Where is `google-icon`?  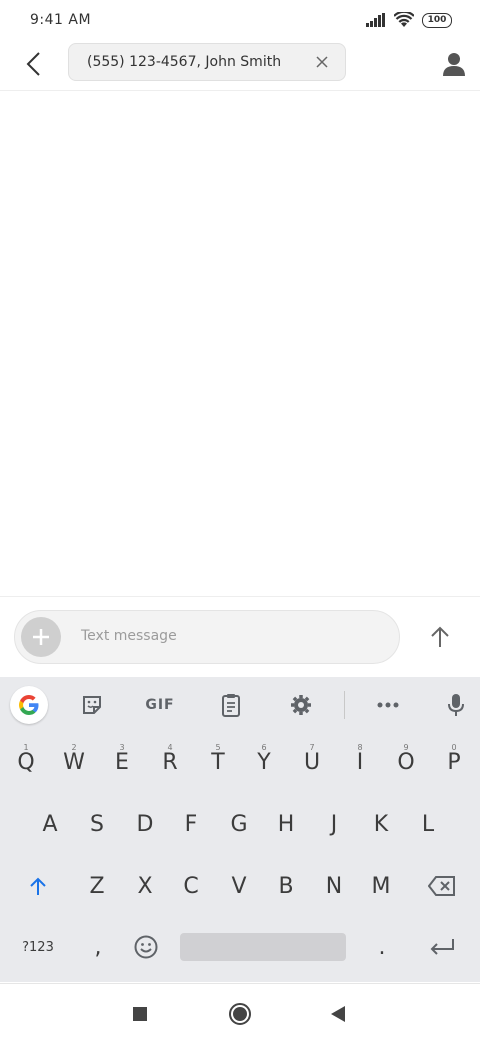 google-icon is located at coordinates (29, 705).